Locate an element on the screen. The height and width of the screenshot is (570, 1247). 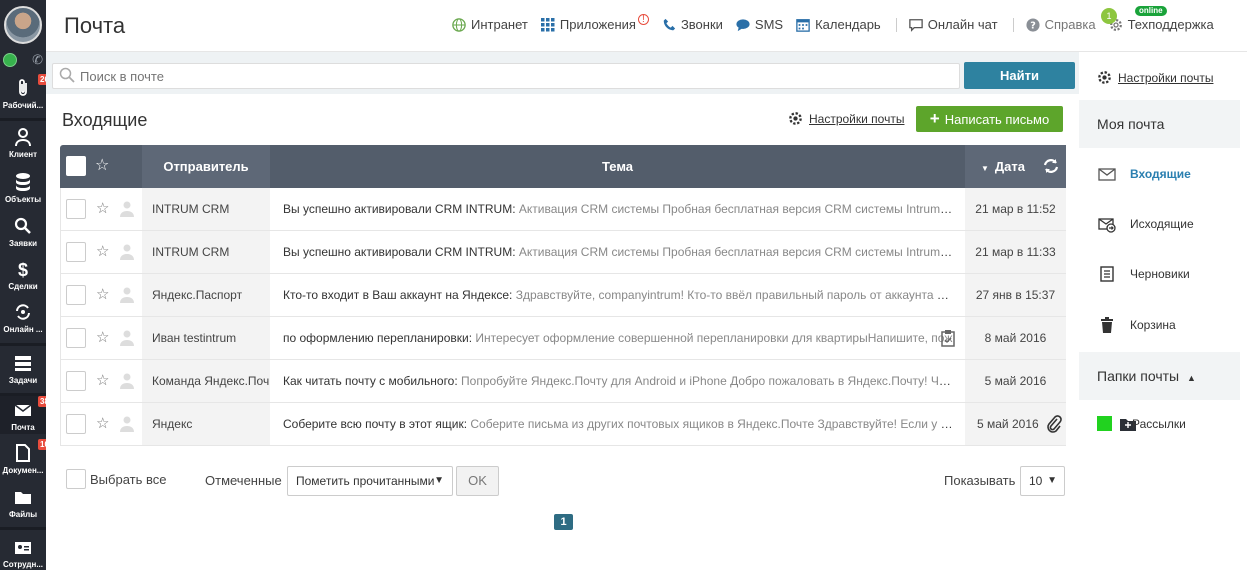
column-date: ▼ Дата is located at coordinates (1015, 166).